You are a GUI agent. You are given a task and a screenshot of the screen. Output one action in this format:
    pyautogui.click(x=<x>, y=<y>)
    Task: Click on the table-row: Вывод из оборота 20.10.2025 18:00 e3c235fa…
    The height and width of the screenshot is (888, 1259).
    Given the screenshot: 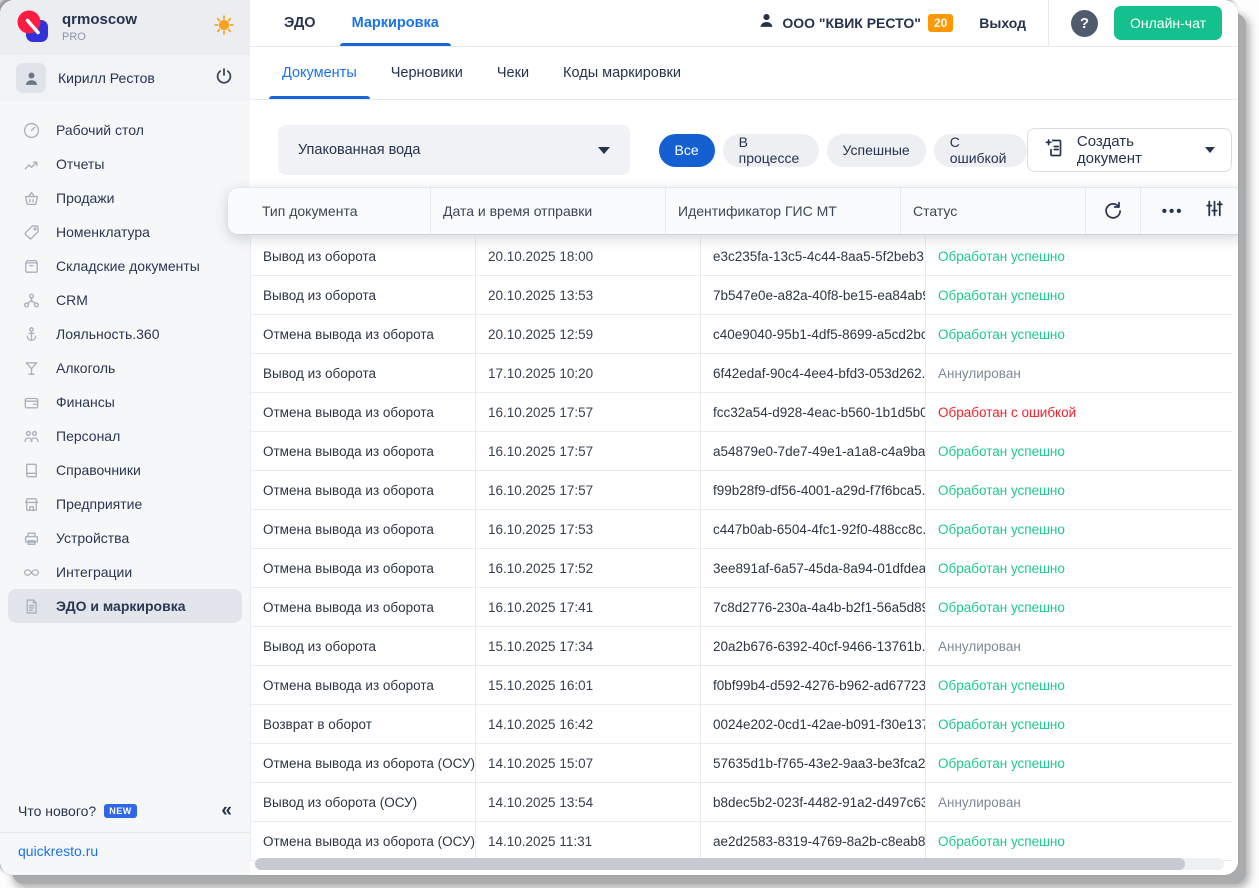 What is the action you would take?
    pyautogui.click(x=741, y=256)
    